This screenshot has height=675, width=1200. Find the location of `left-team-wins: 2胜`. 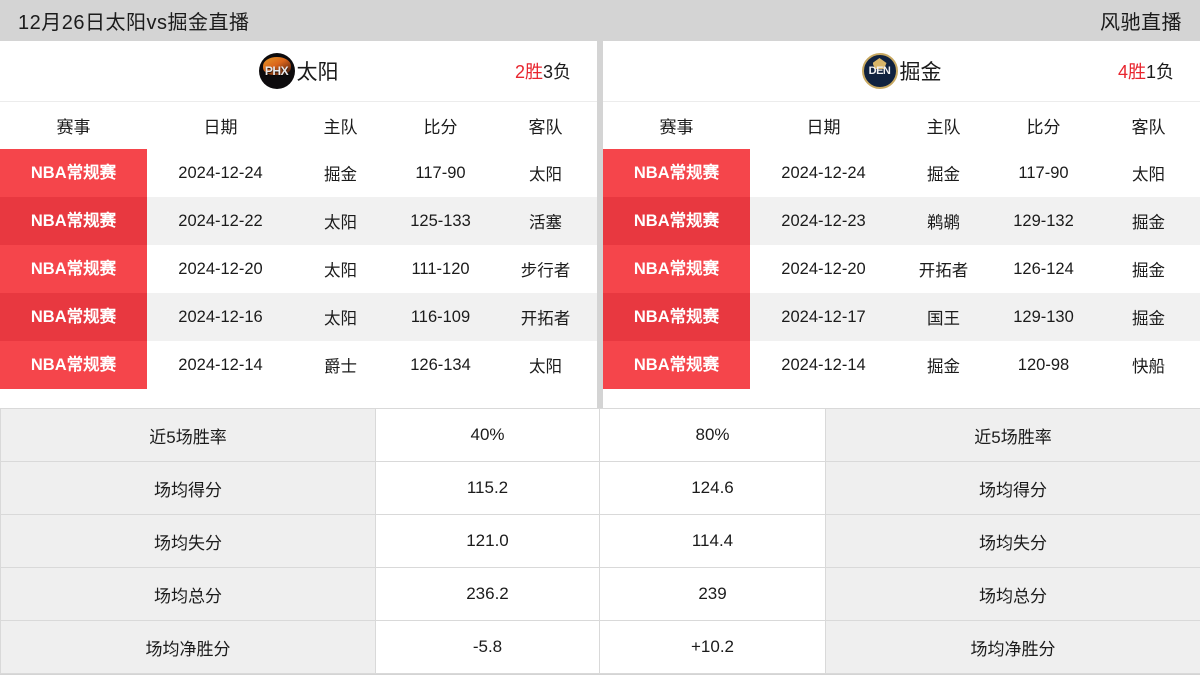

left-team-wins: 2胜 is located at coordinates (528, 72).